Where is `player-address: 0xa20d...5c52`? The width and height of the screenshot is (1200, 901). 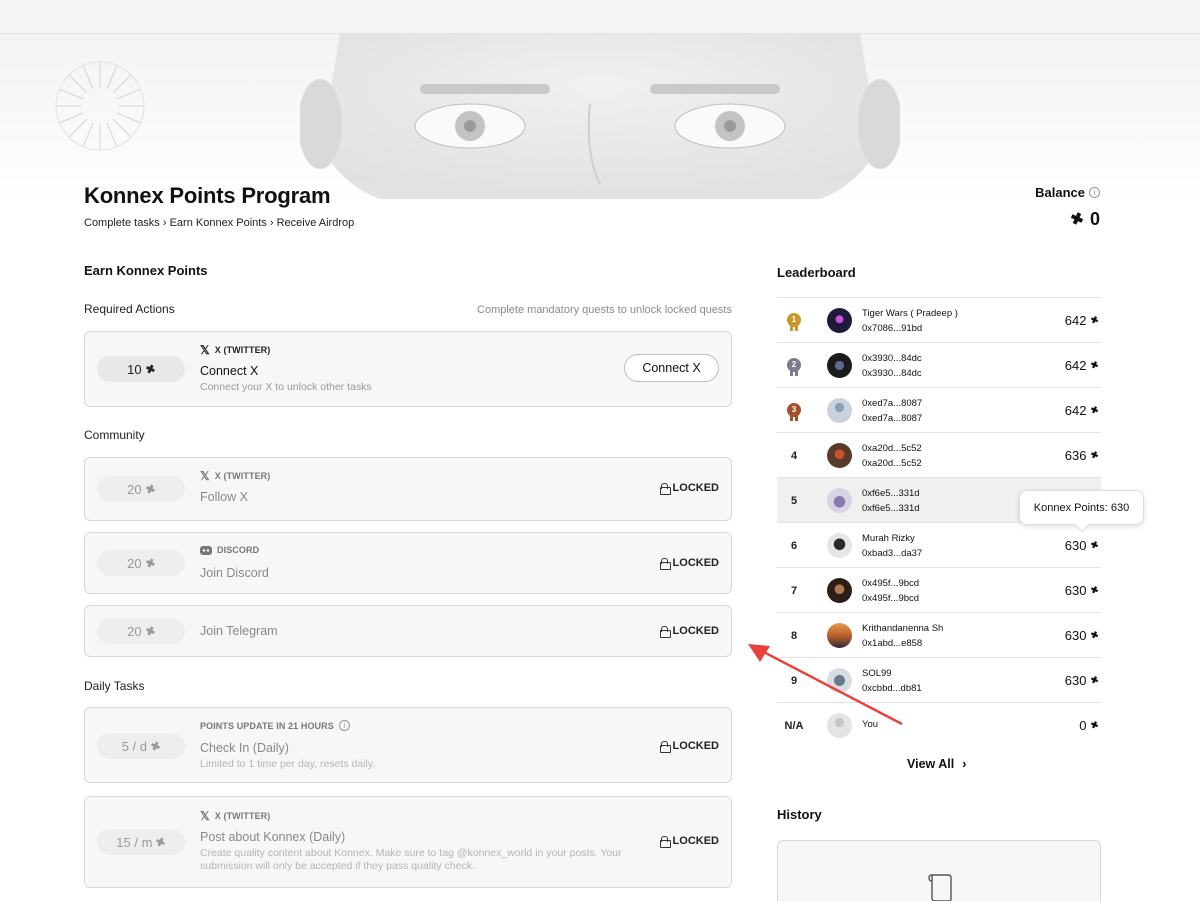 player-address: 0xa20d...5c52 is located at coordinates (892, 463).